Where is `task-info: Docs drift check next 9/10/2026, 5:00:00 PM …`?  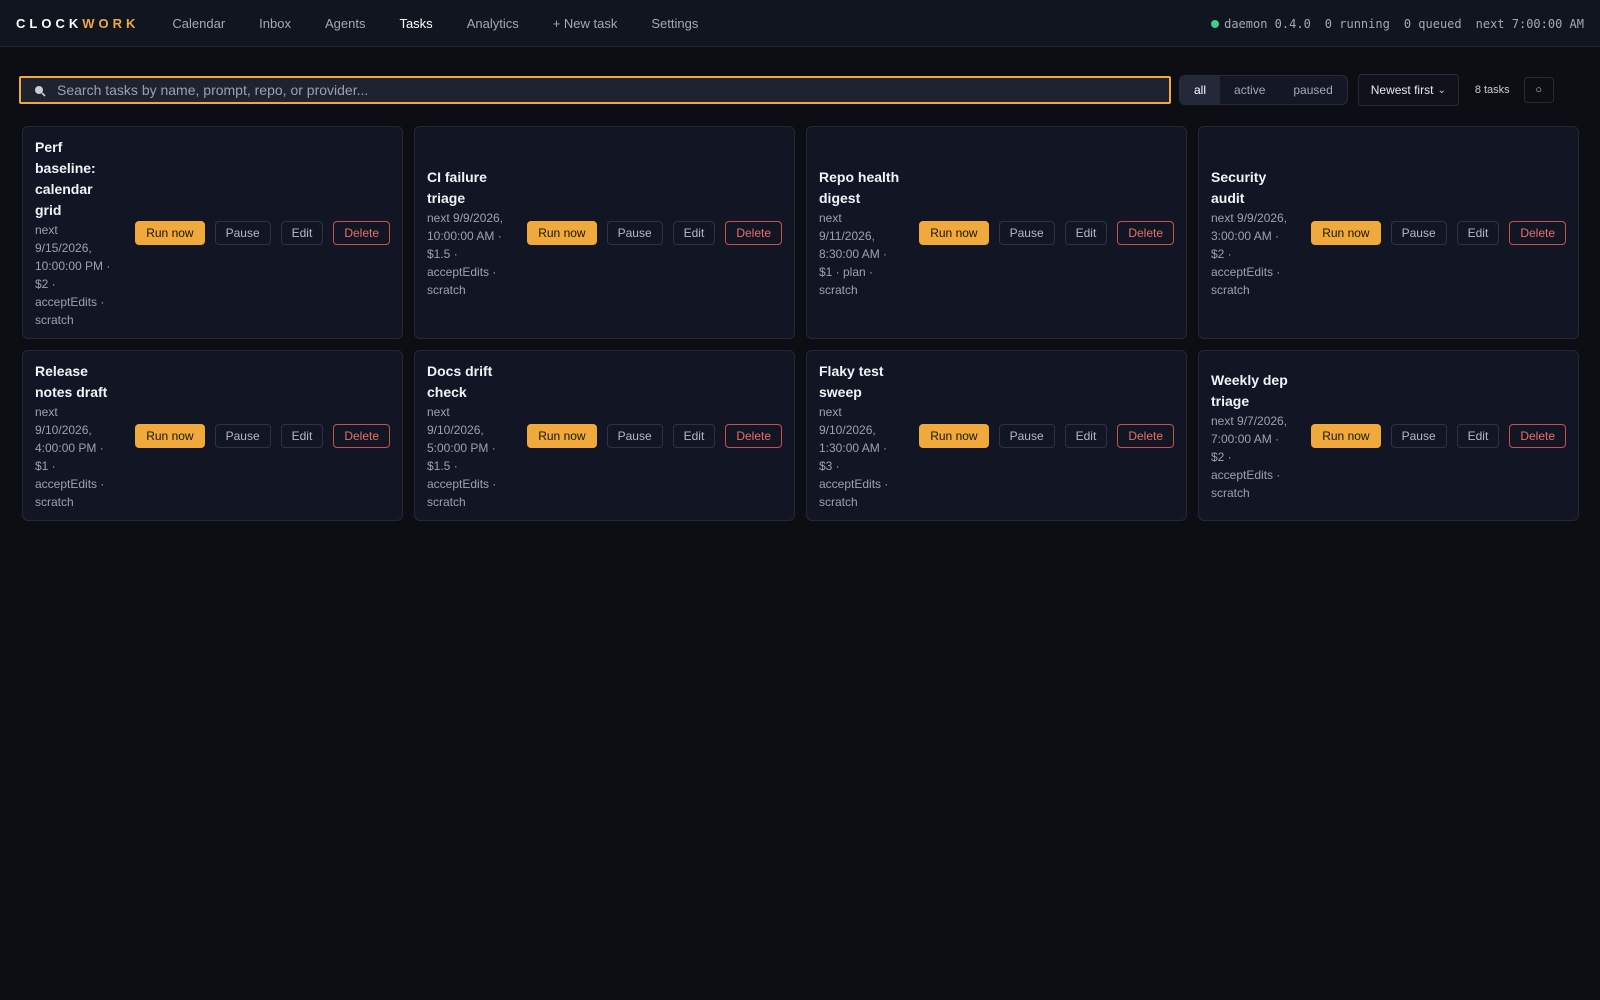 task-info: Docs drift check next 9/10/2026, 5:00:00 PM … is located at coordinates (475, 436).